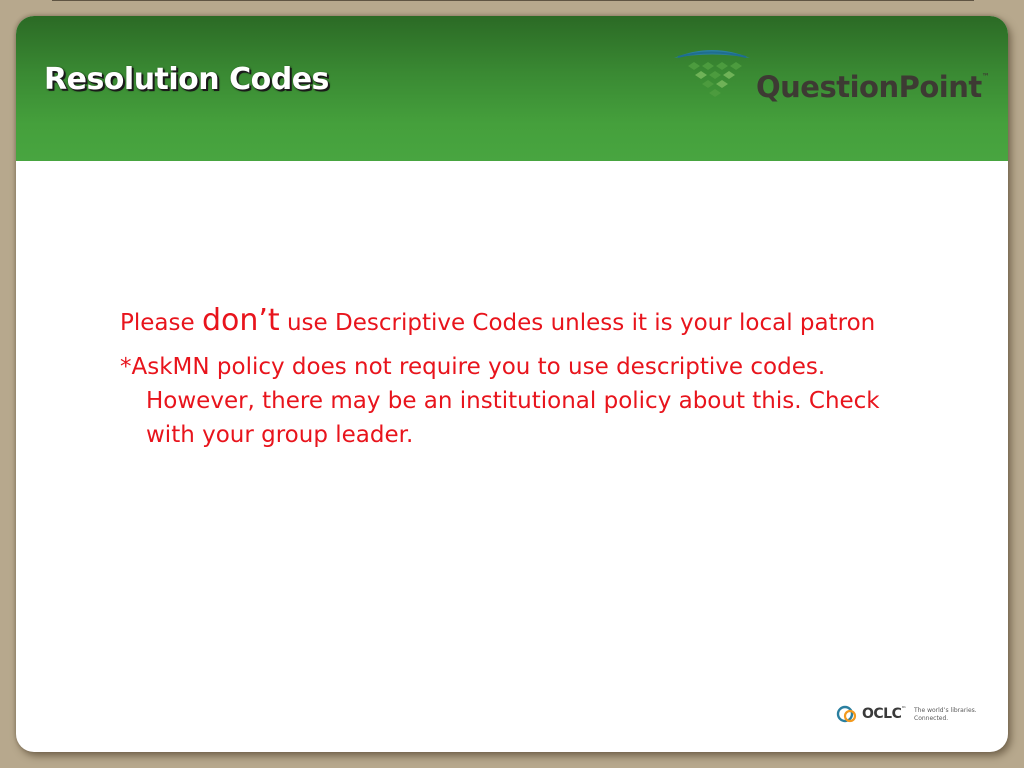 This screenshot has width=1024, height=768. What do you see at coordinates (846, 714) in the screenshot?
I see `oclc-logo-icon` at bounding box center [846, 714].